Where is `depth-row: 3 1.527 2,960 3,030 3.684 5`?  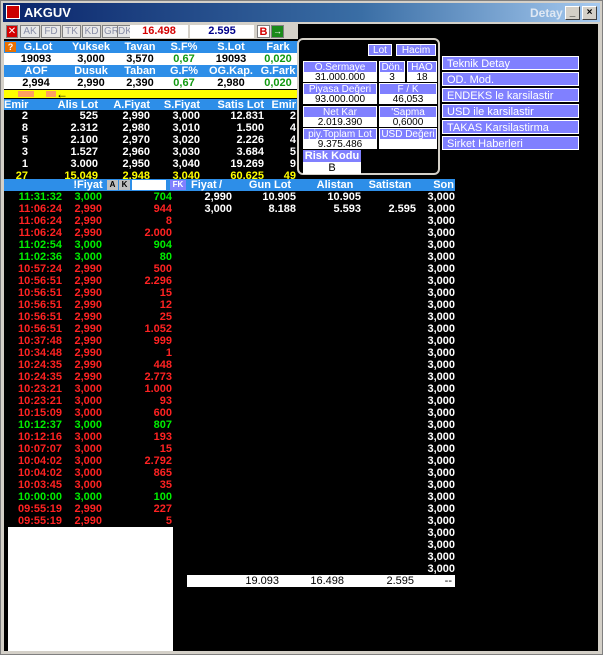 depth-row: 3 1.527 2,960 3,030 3.684 5 is located at coordinates (151, 152).